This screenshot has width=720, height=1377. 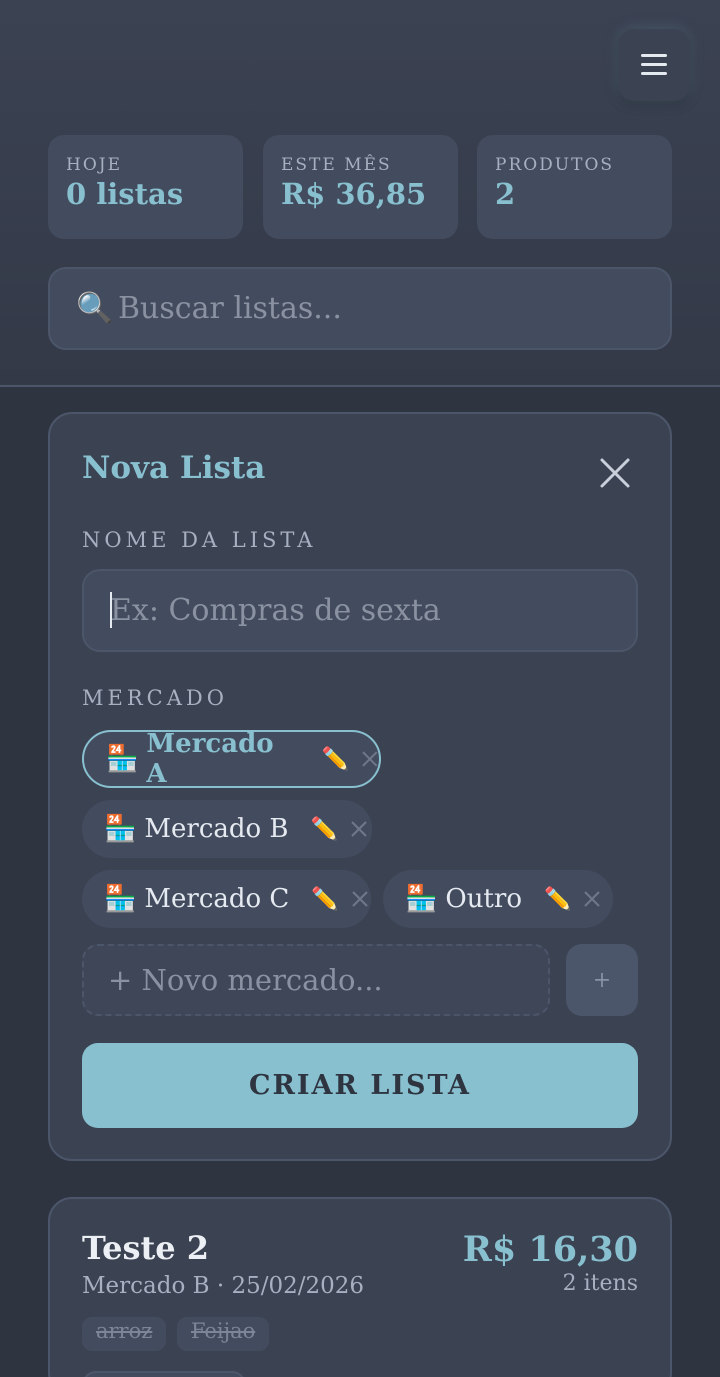 I want to click on list-total: R$ 16,30, so click(x=550, y=1249).